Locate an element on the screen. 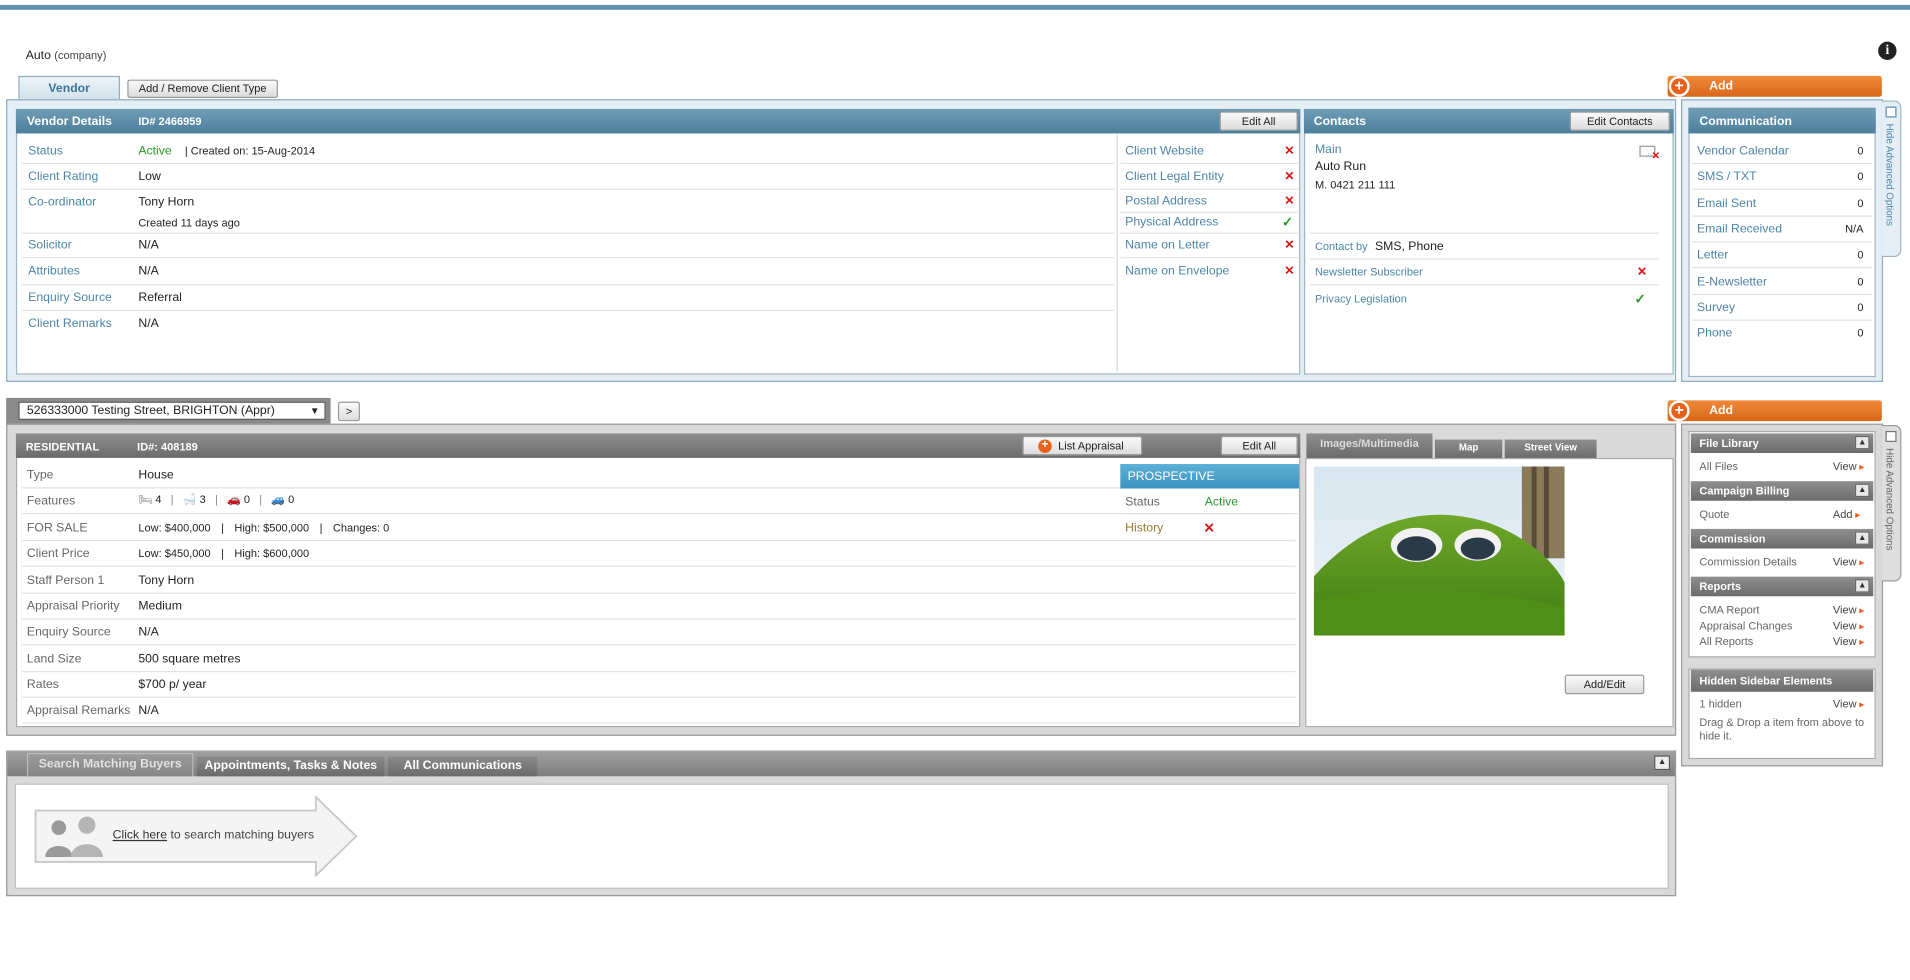  hide-advanced-options-tab-lower: Hide Advanced Options is located at coordinates (1891, 503).